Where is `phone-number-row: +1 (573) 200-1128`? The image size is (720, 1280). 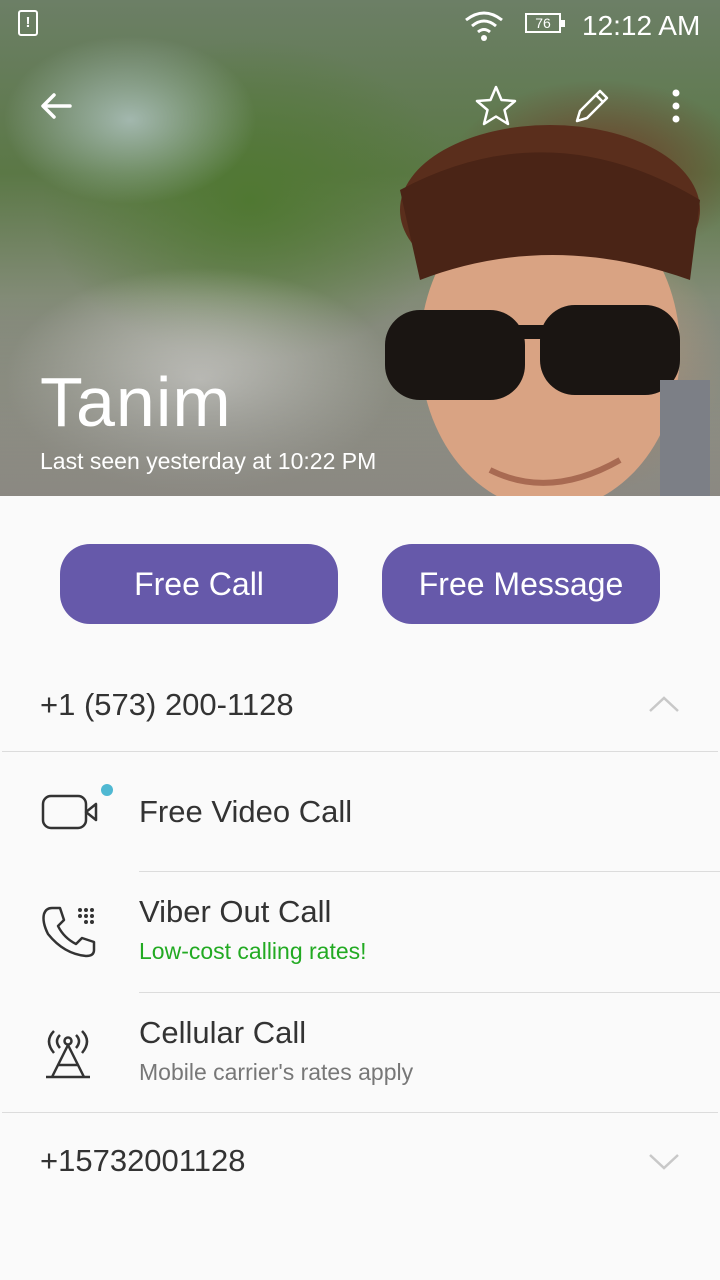
phone-number-row: +1 (573) 200-1128 is located at coordinates (360, 708).